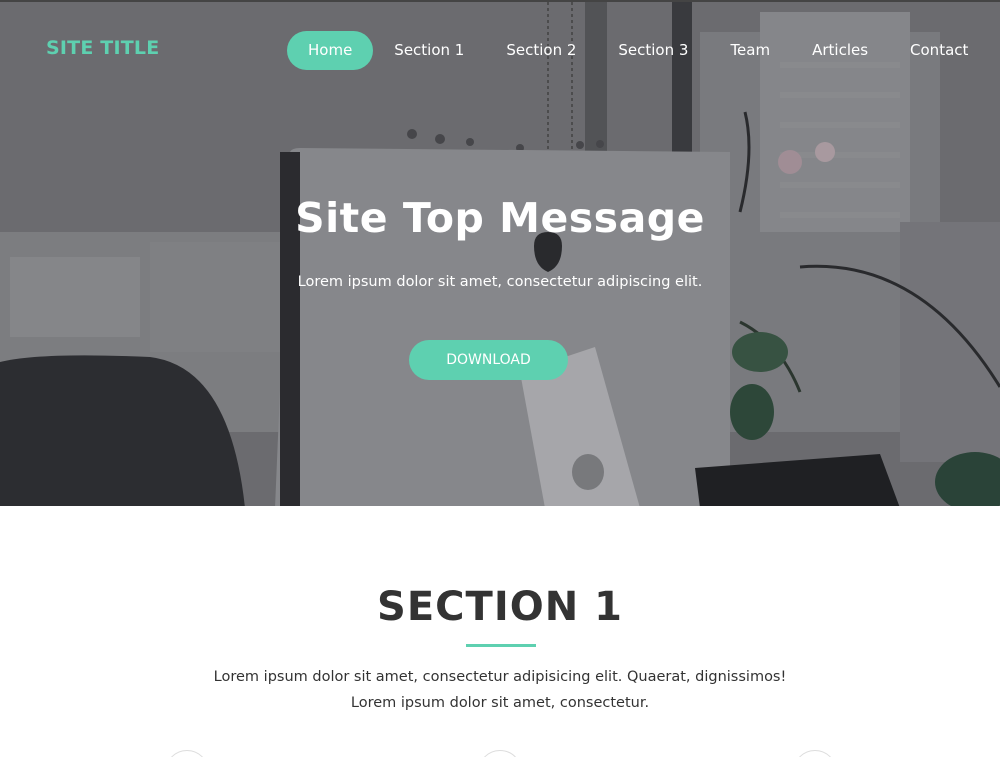 The height and width of the screenshot is (757, 1000). Describe the element at coordinates (102, 48) in the screenshot. I see `site-title: SITE TITLE` at that location.